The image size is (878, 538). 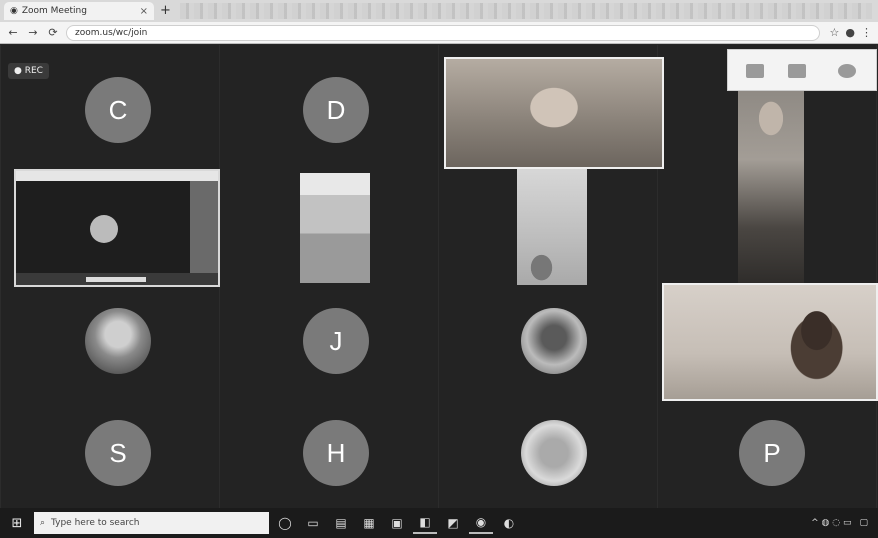 I want to click on browser-app-icon: ◧, so click(x=425, y=523).